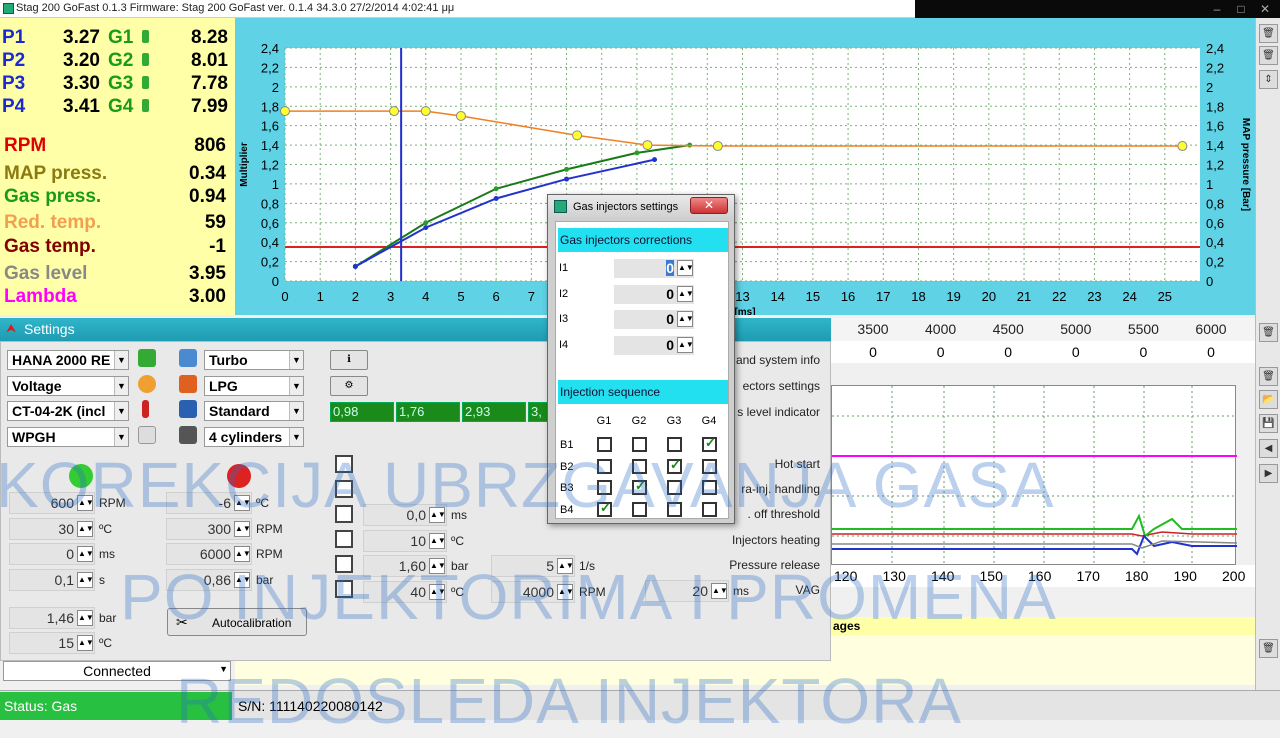 The width and height of the screenshot is (1280, 738). Describe the element at coordinates (1268, 79) in the screenshot. I see `split-icon: ⇕` at that location.